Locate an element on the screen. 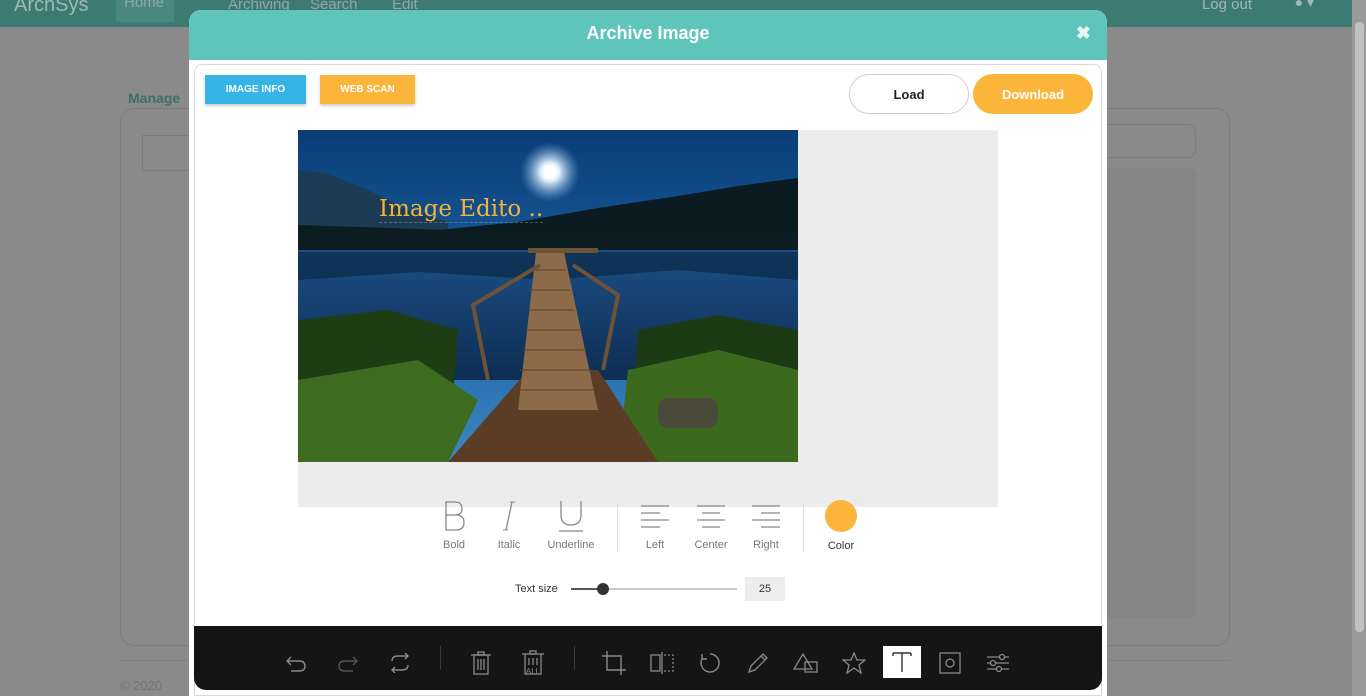 Image resolution: width=1366 pixels, height=696 pixels. reset-icon is located at coordinates (400, 663).